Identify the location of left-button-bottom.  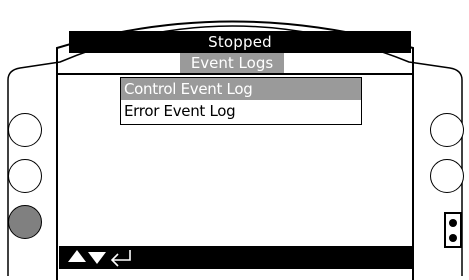
(25, 222).